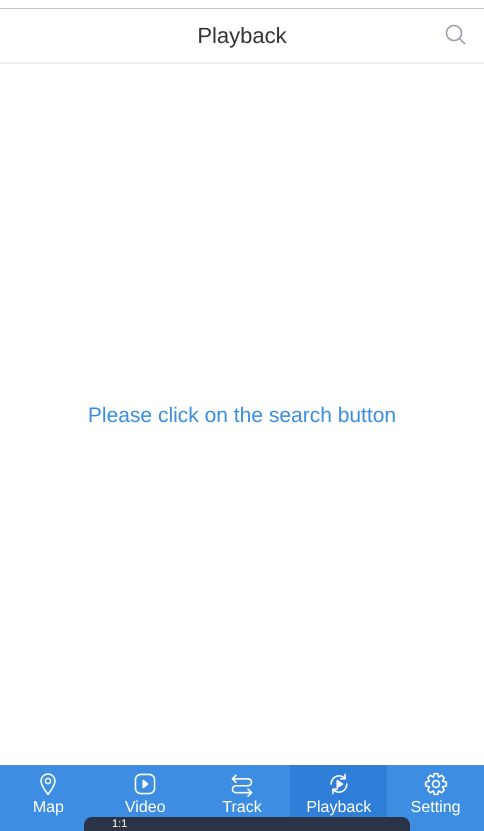 This screenshot has height=831, width=484. I want to click on page-title: Playback, so click(242, 35).